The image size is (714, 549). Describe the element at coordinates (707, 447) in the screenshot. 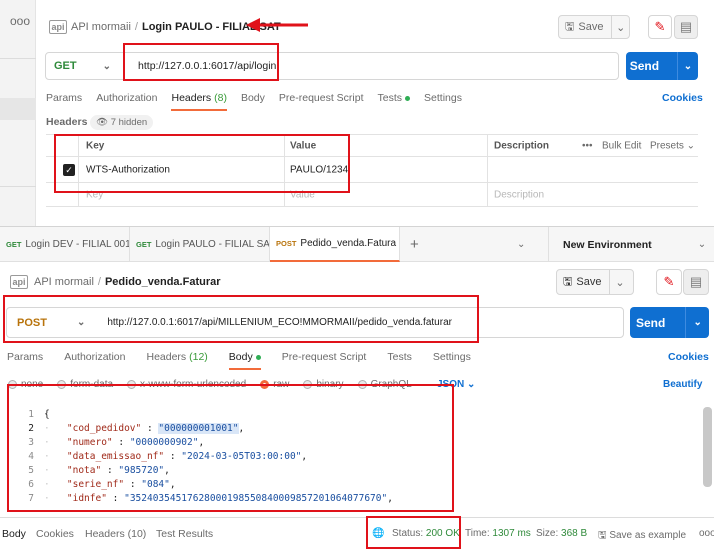

I see `editor-scrollbar` at that location.